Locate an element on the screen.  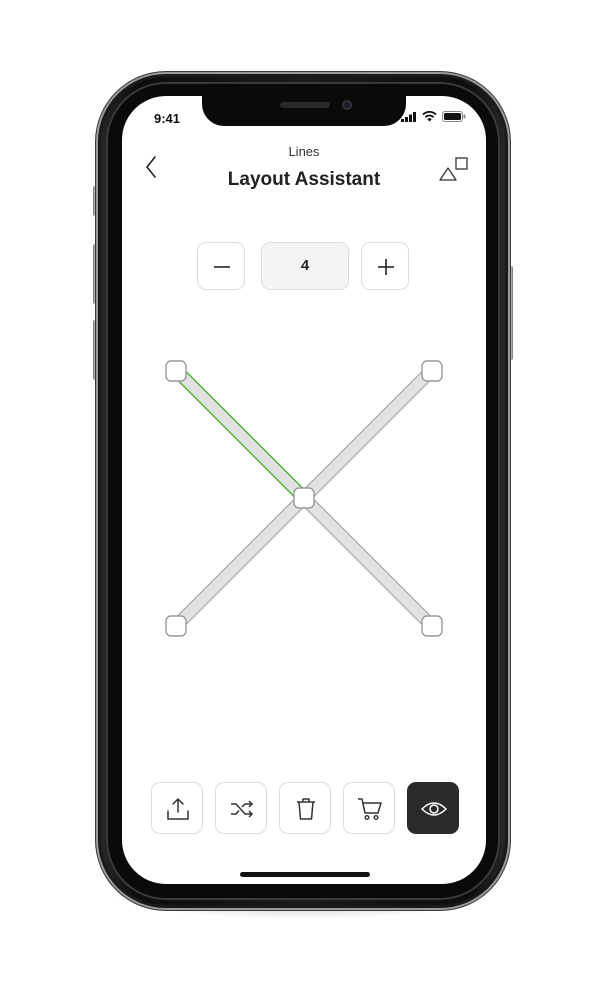
share-icon is located at coordinates (178, 809).